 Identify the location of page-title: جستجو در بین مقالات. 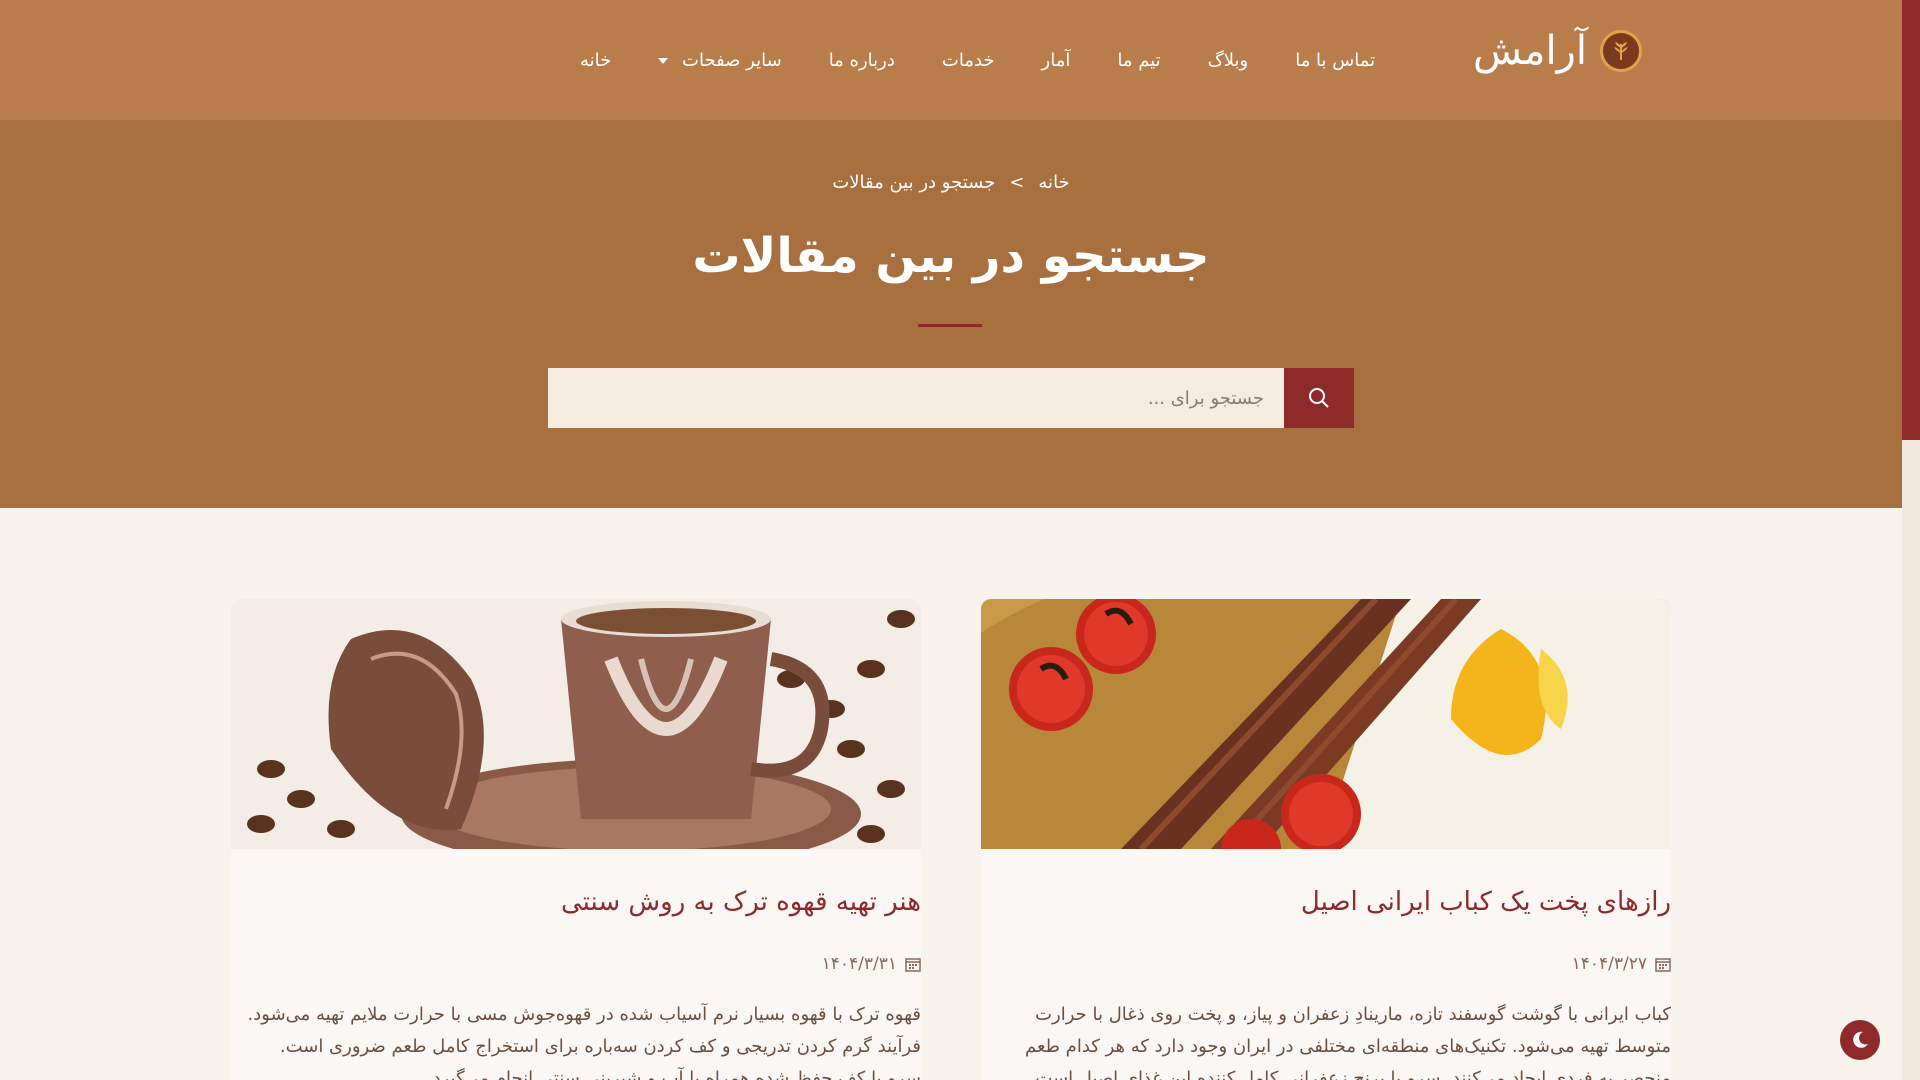
(951, 256).